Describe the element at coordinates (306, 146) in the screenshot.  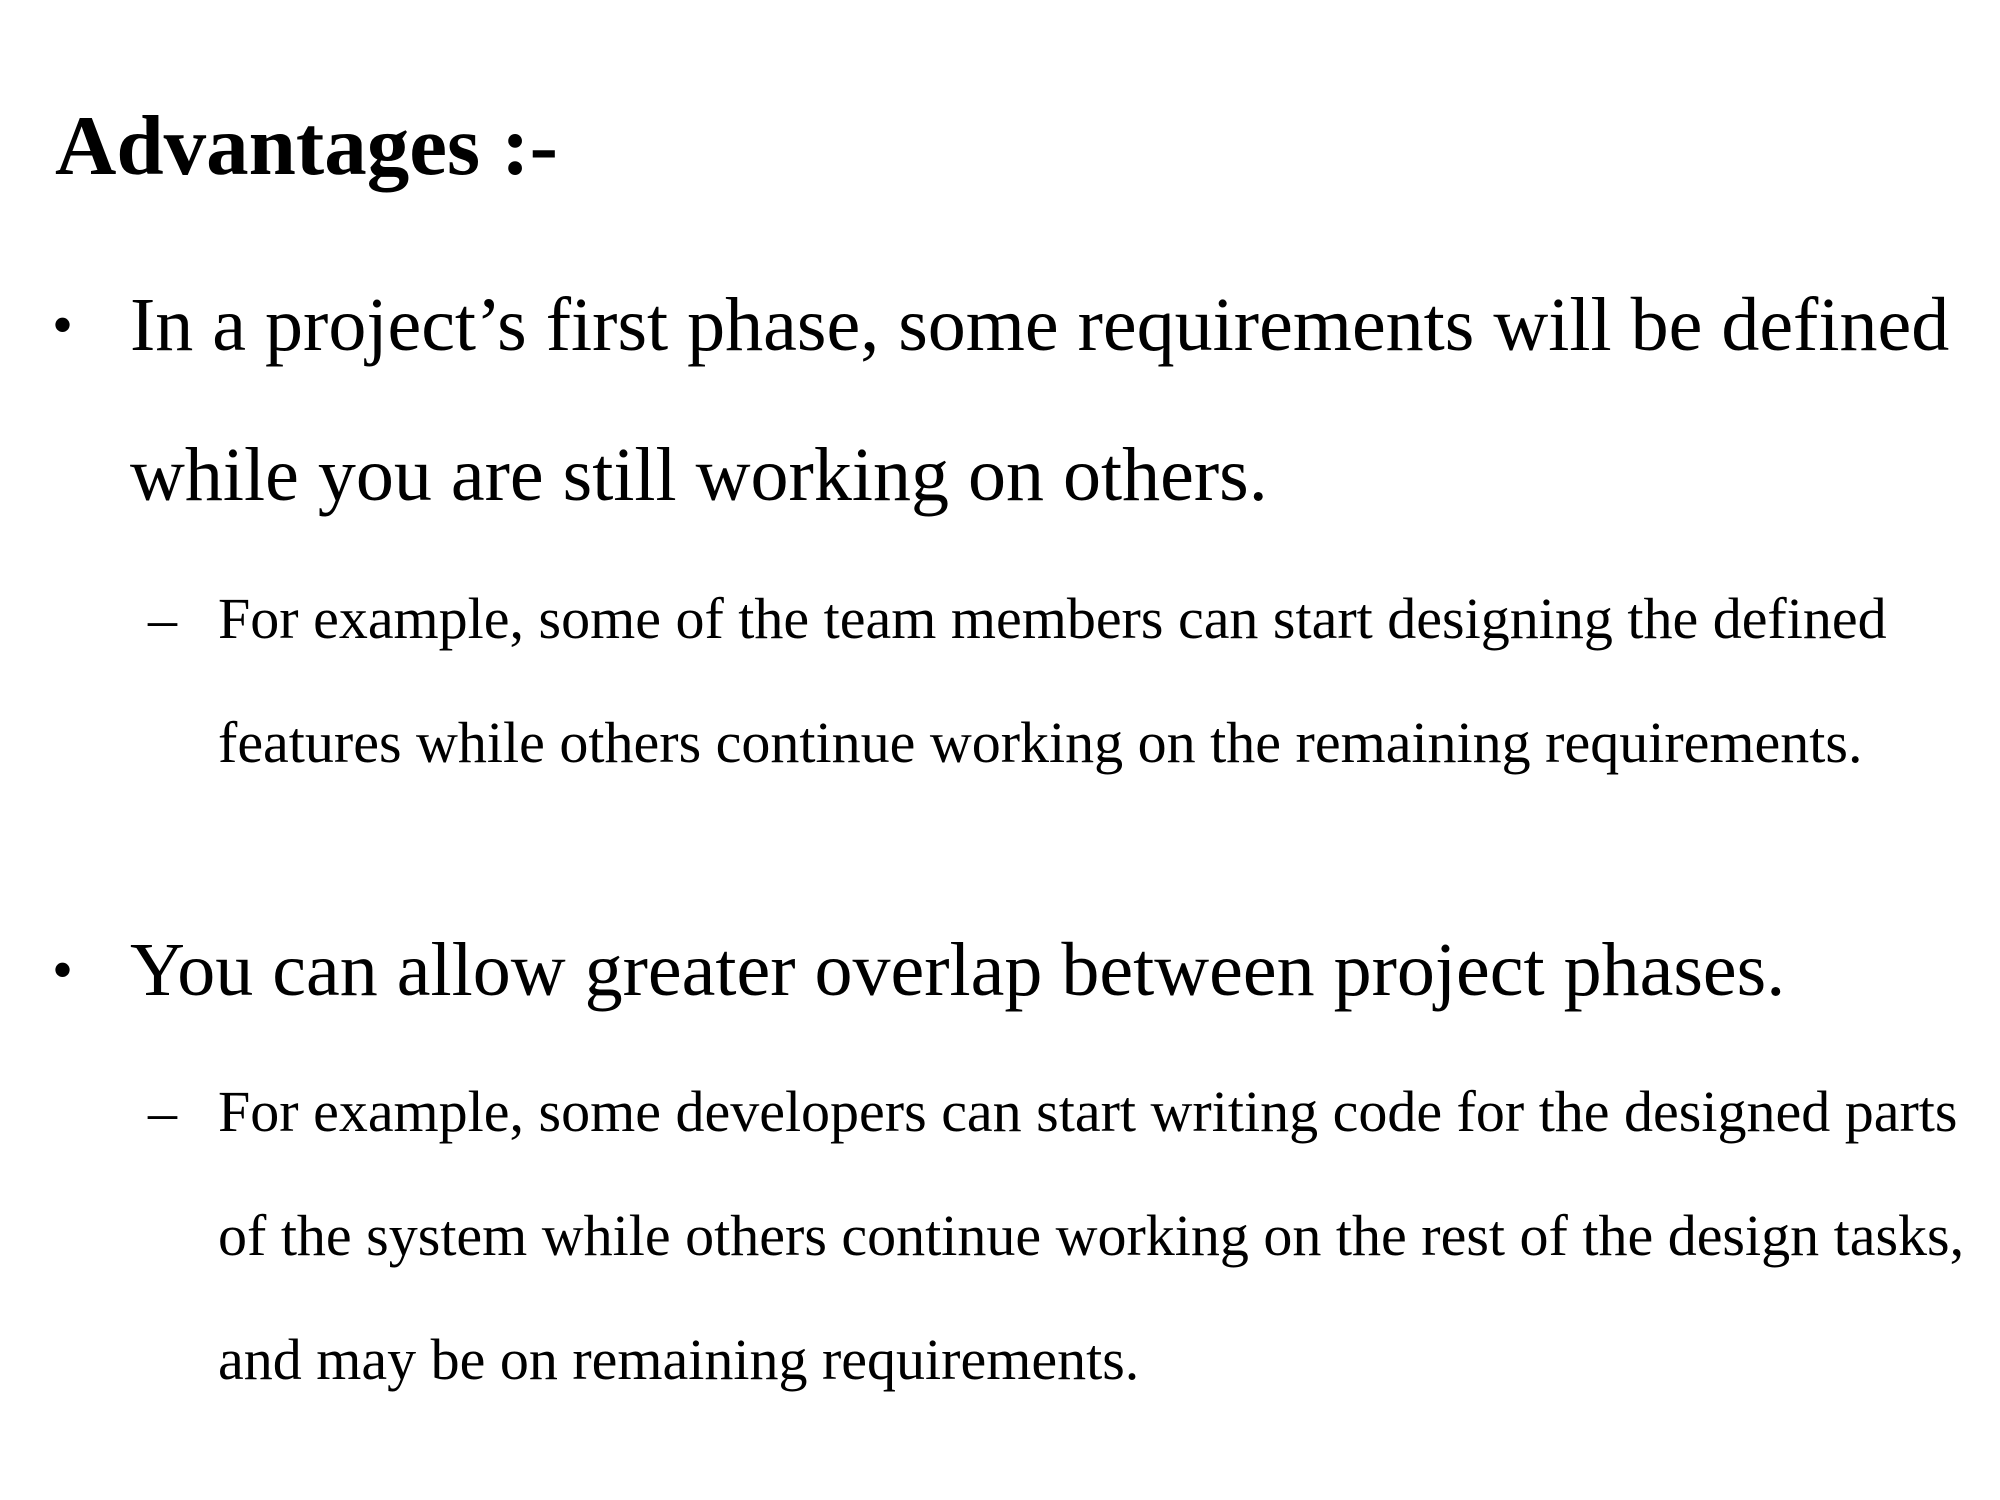
I see `slide-title: Advantages :-` at that location.